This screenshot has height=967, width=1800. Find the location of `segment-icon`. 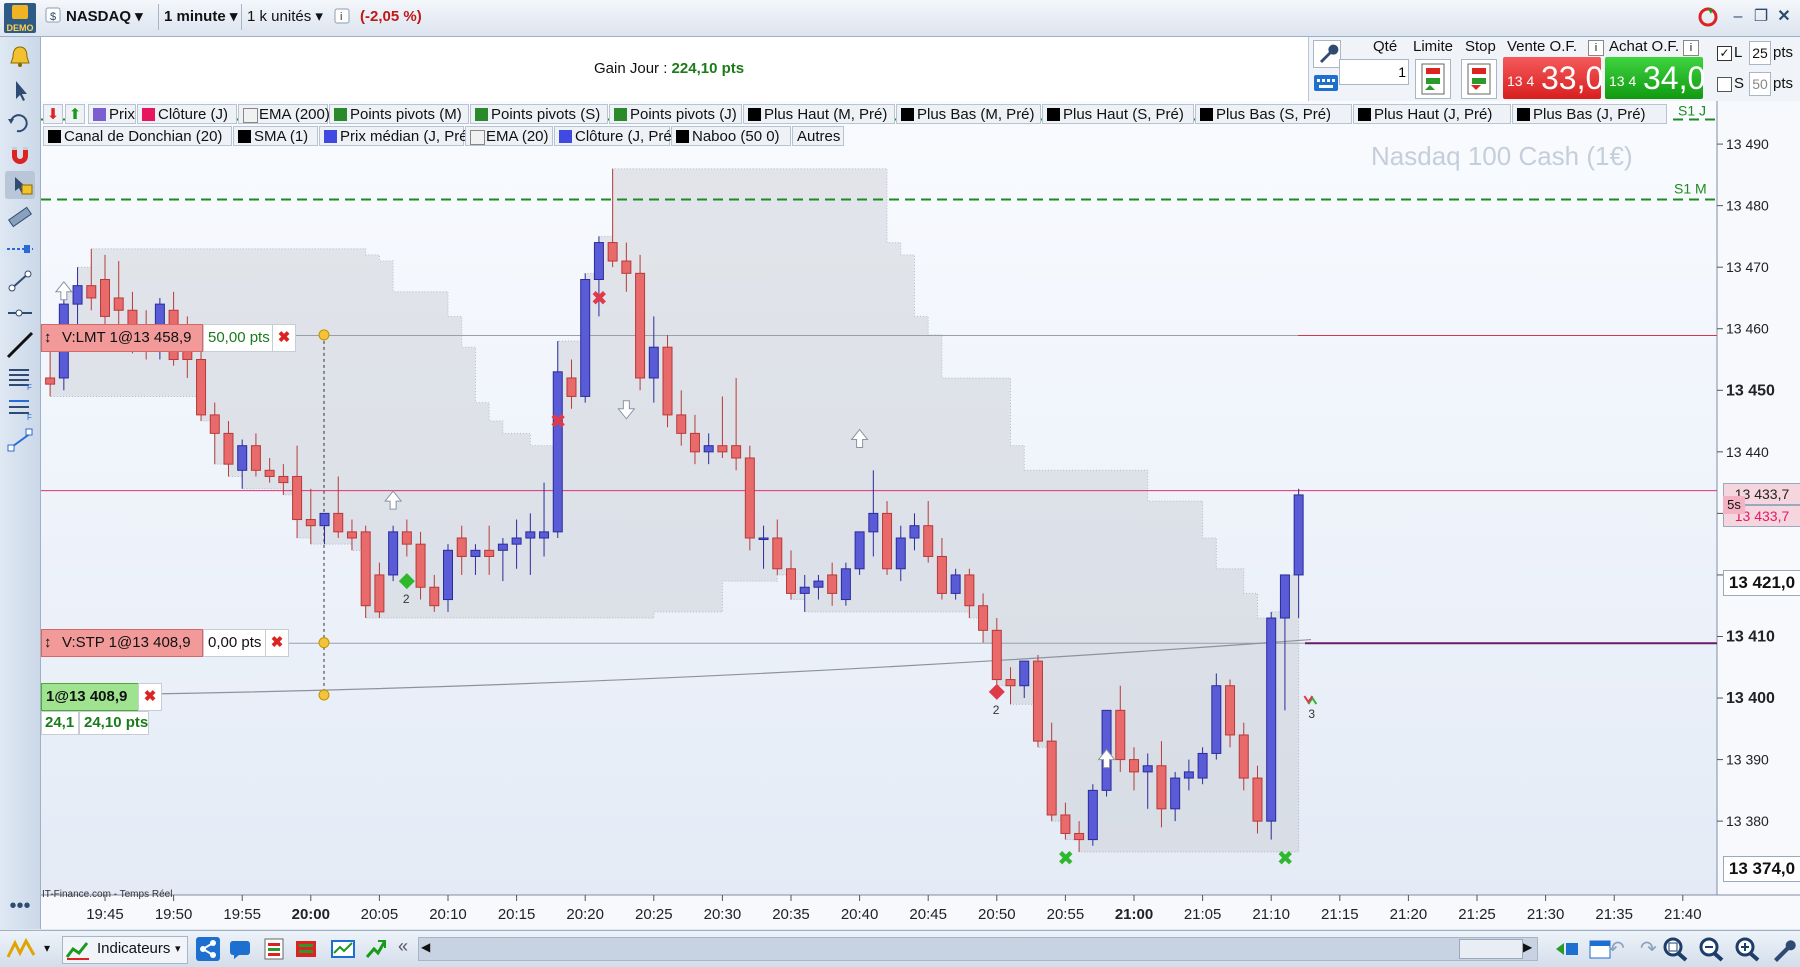

segment-icon is located at coordinates (20, 281).